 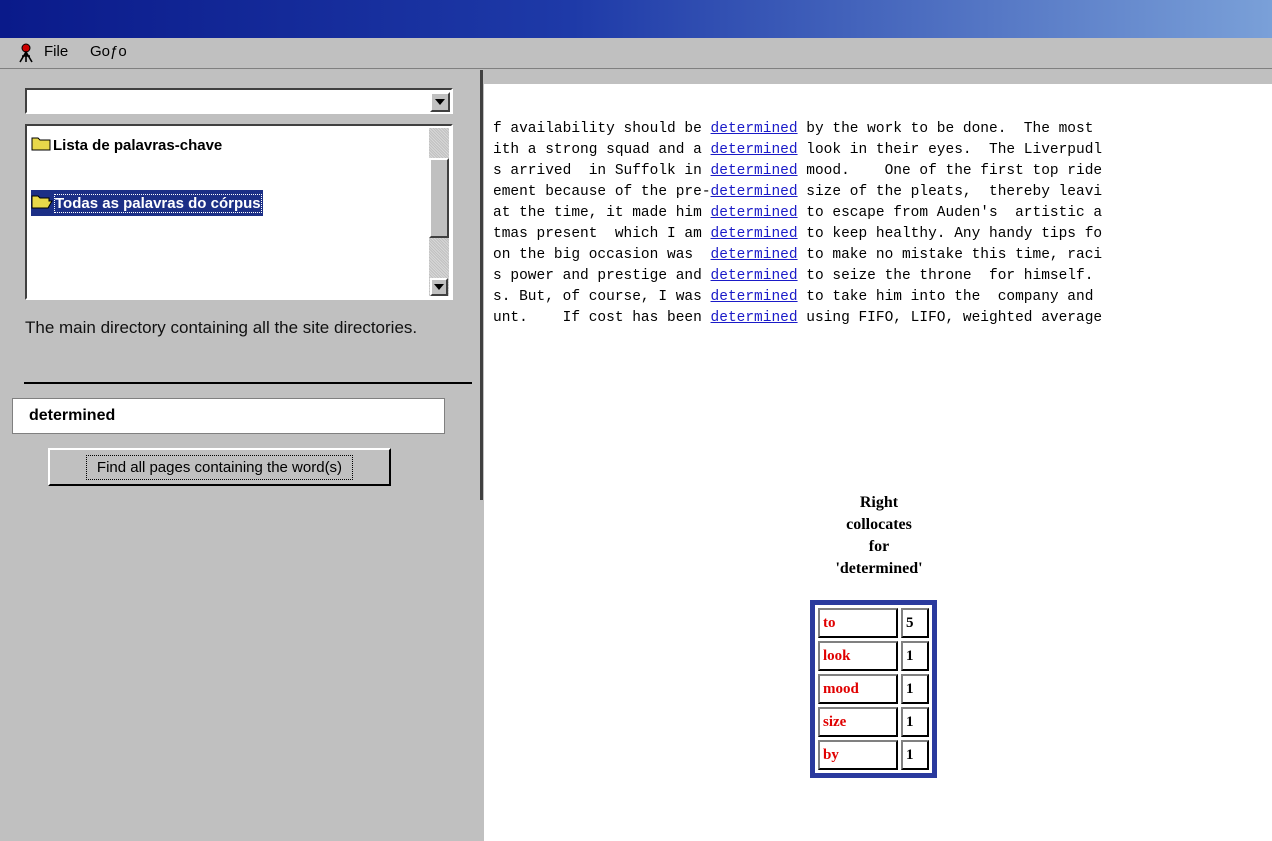 I want to click on collocate-row: mood 1, so click(x=873, y=689).